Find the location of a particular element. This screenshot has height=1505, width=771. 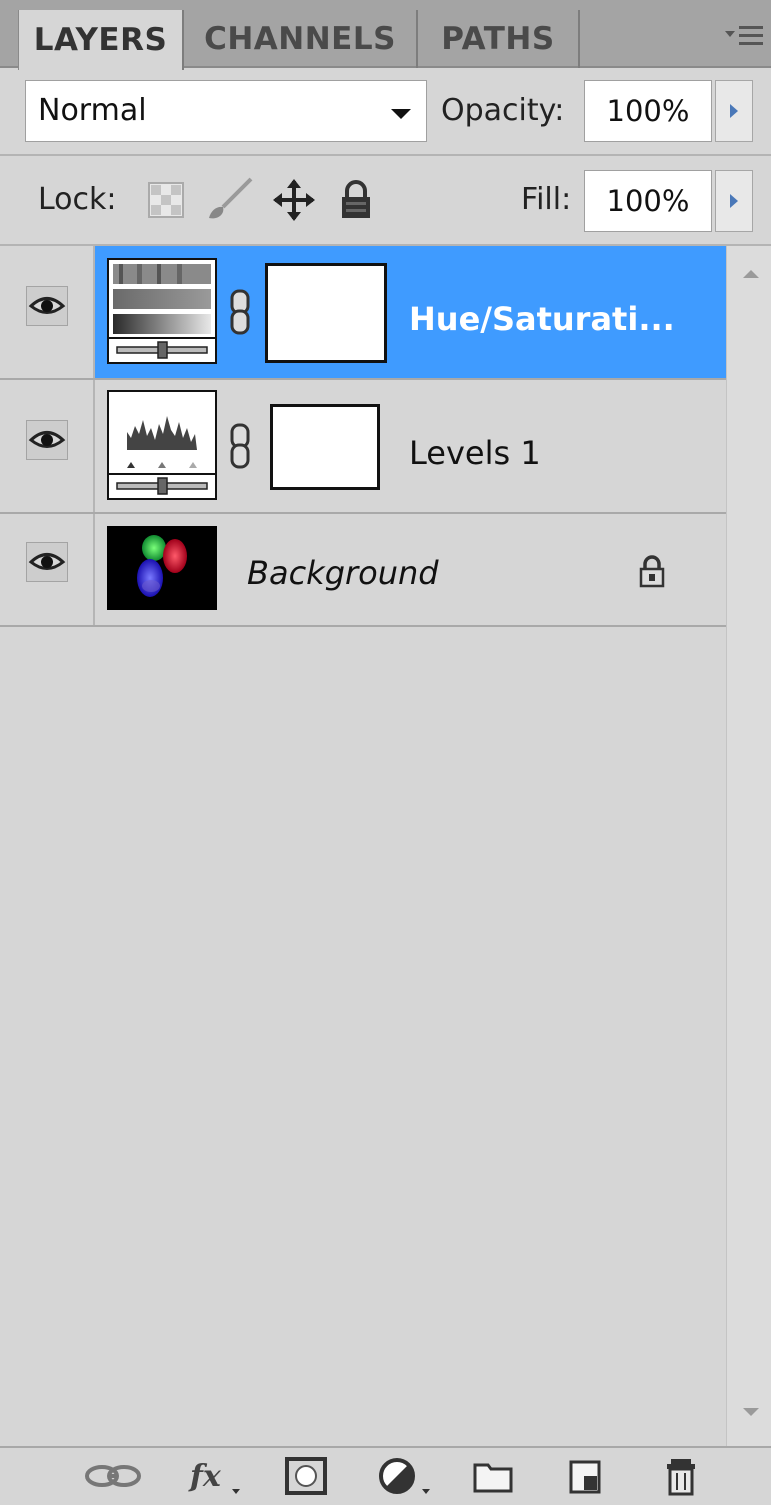

fill-input: 100% is located at coordinates (648, 201).